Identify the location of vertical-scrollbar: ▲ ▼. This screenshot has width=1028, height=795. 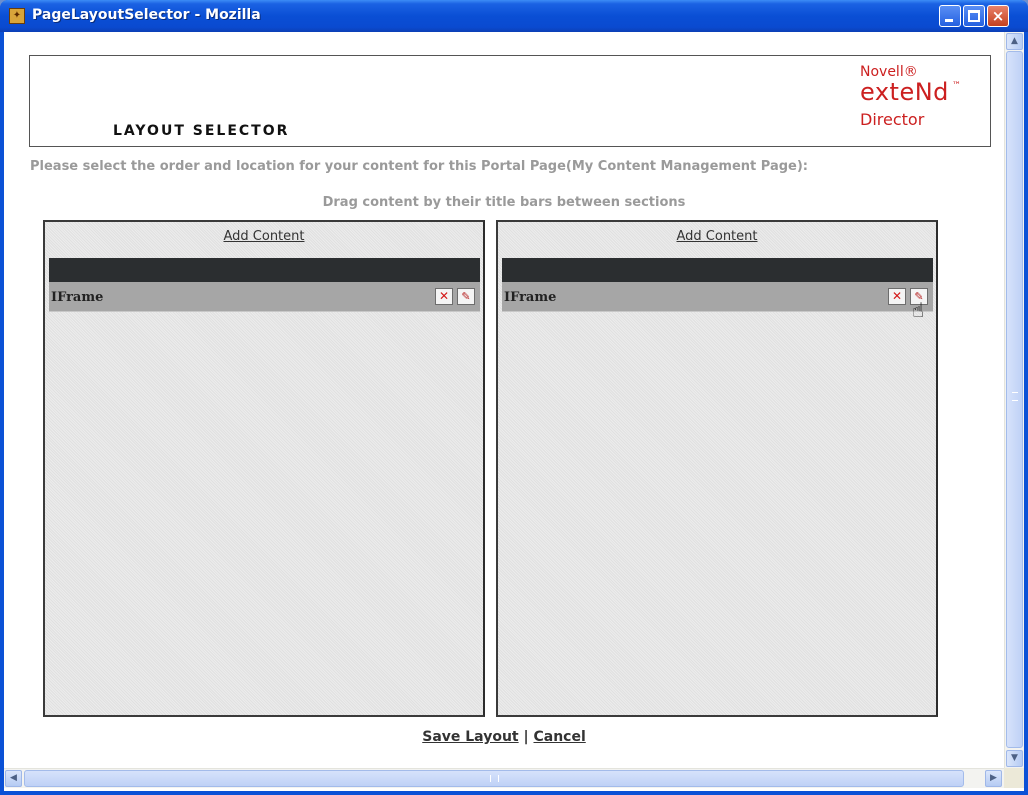
(1014, 400).